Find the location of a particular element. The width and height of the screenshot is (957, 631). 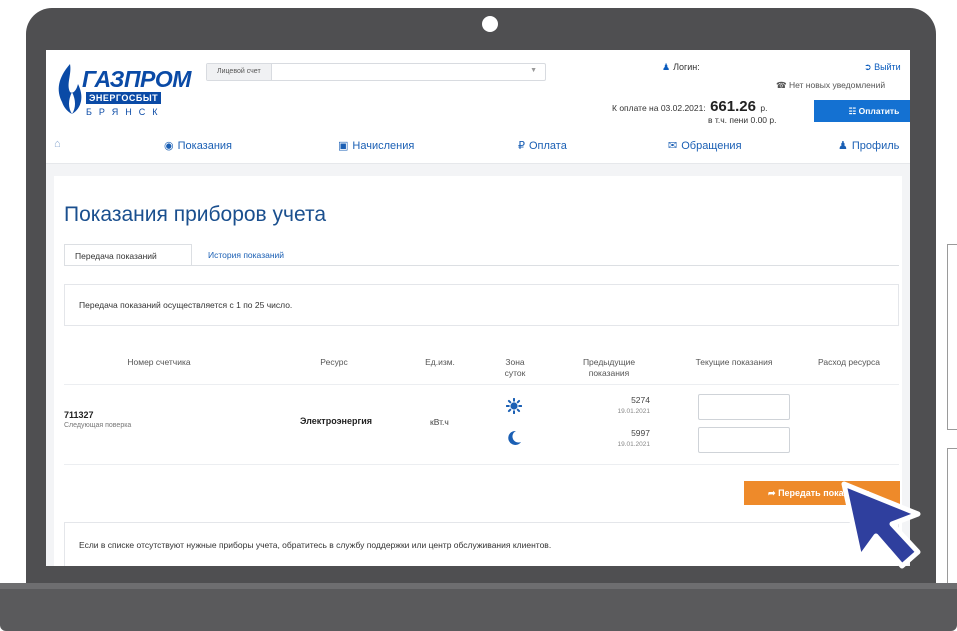

gazprom-logo: ГАЗПРОМ ЭНЕРГОСБЫТ БРЯНСК is located at coordinates (122, 90).